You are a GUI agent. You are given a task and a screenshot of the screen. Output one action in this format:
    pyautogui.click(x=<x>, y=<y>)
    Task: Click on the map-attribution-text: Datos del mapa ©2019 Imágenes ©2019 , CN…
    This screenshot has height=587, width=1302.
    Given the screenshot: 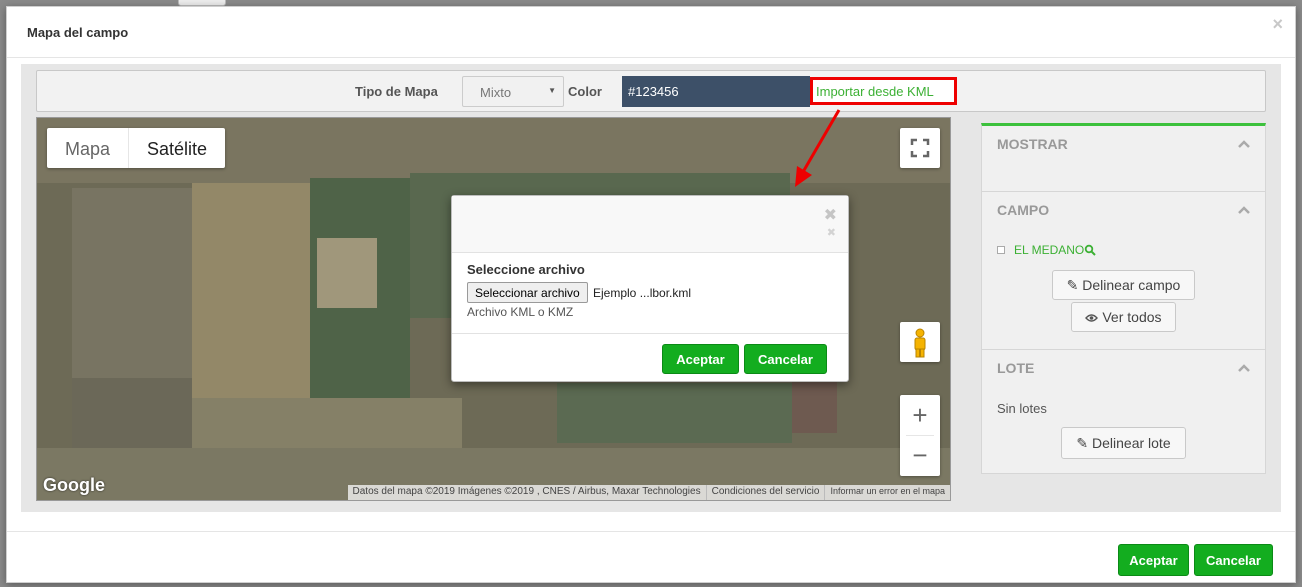 What is the action you would take?
    pyautogui.click(x=526, y=491)
    